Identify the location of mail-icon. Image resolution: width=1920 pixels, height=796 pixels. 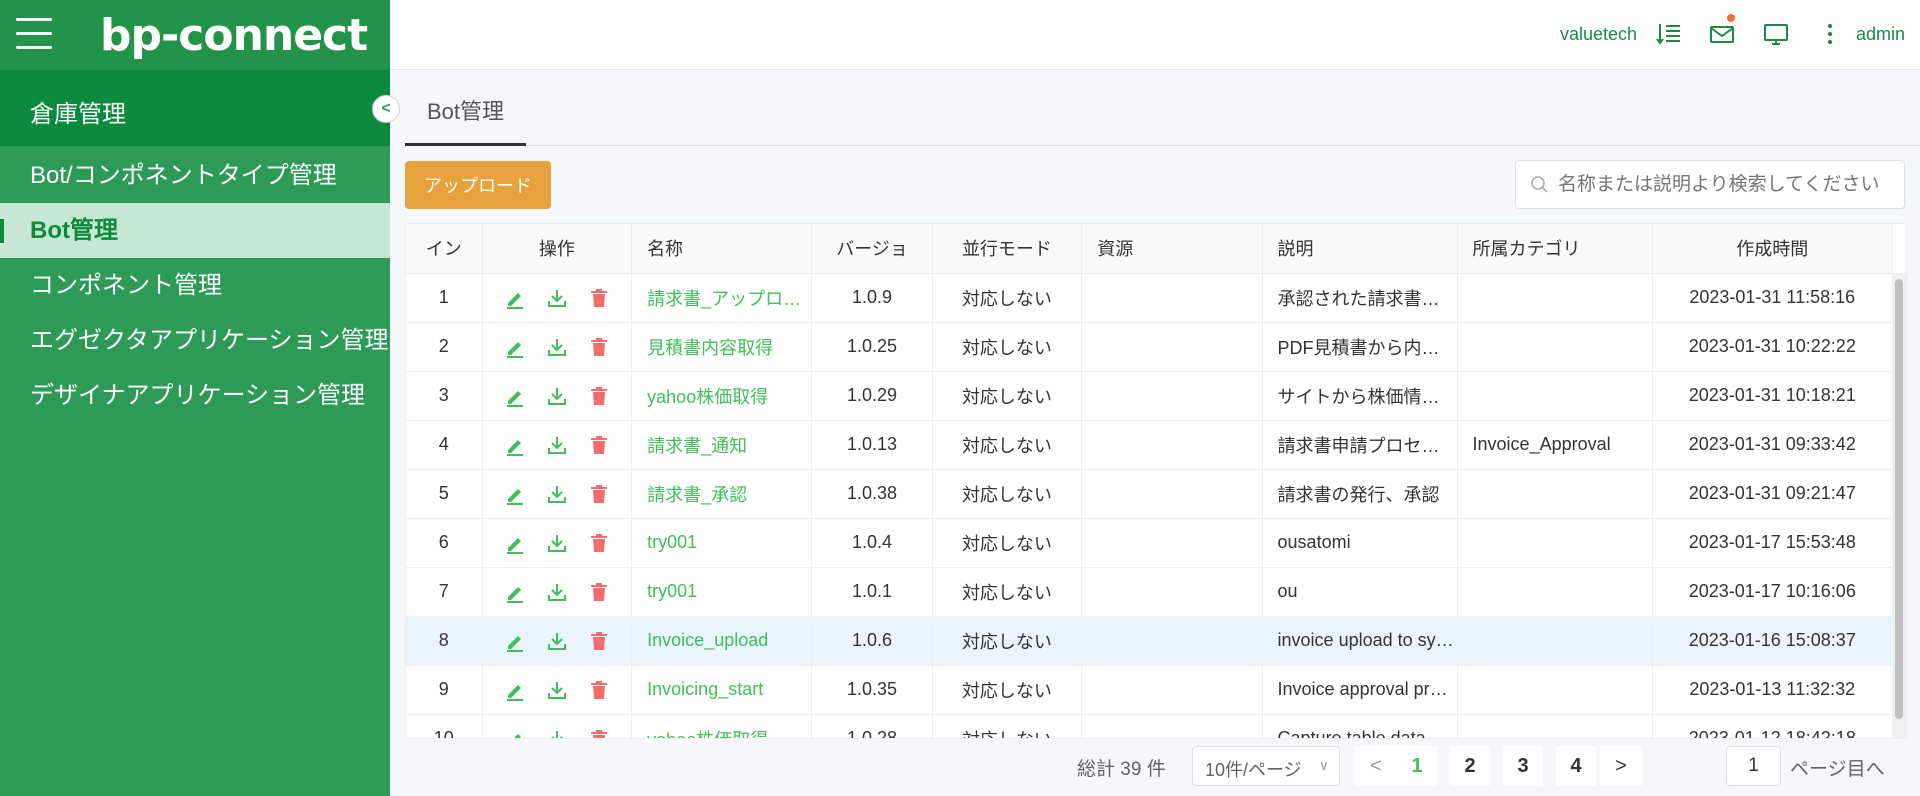
(1722, 34).